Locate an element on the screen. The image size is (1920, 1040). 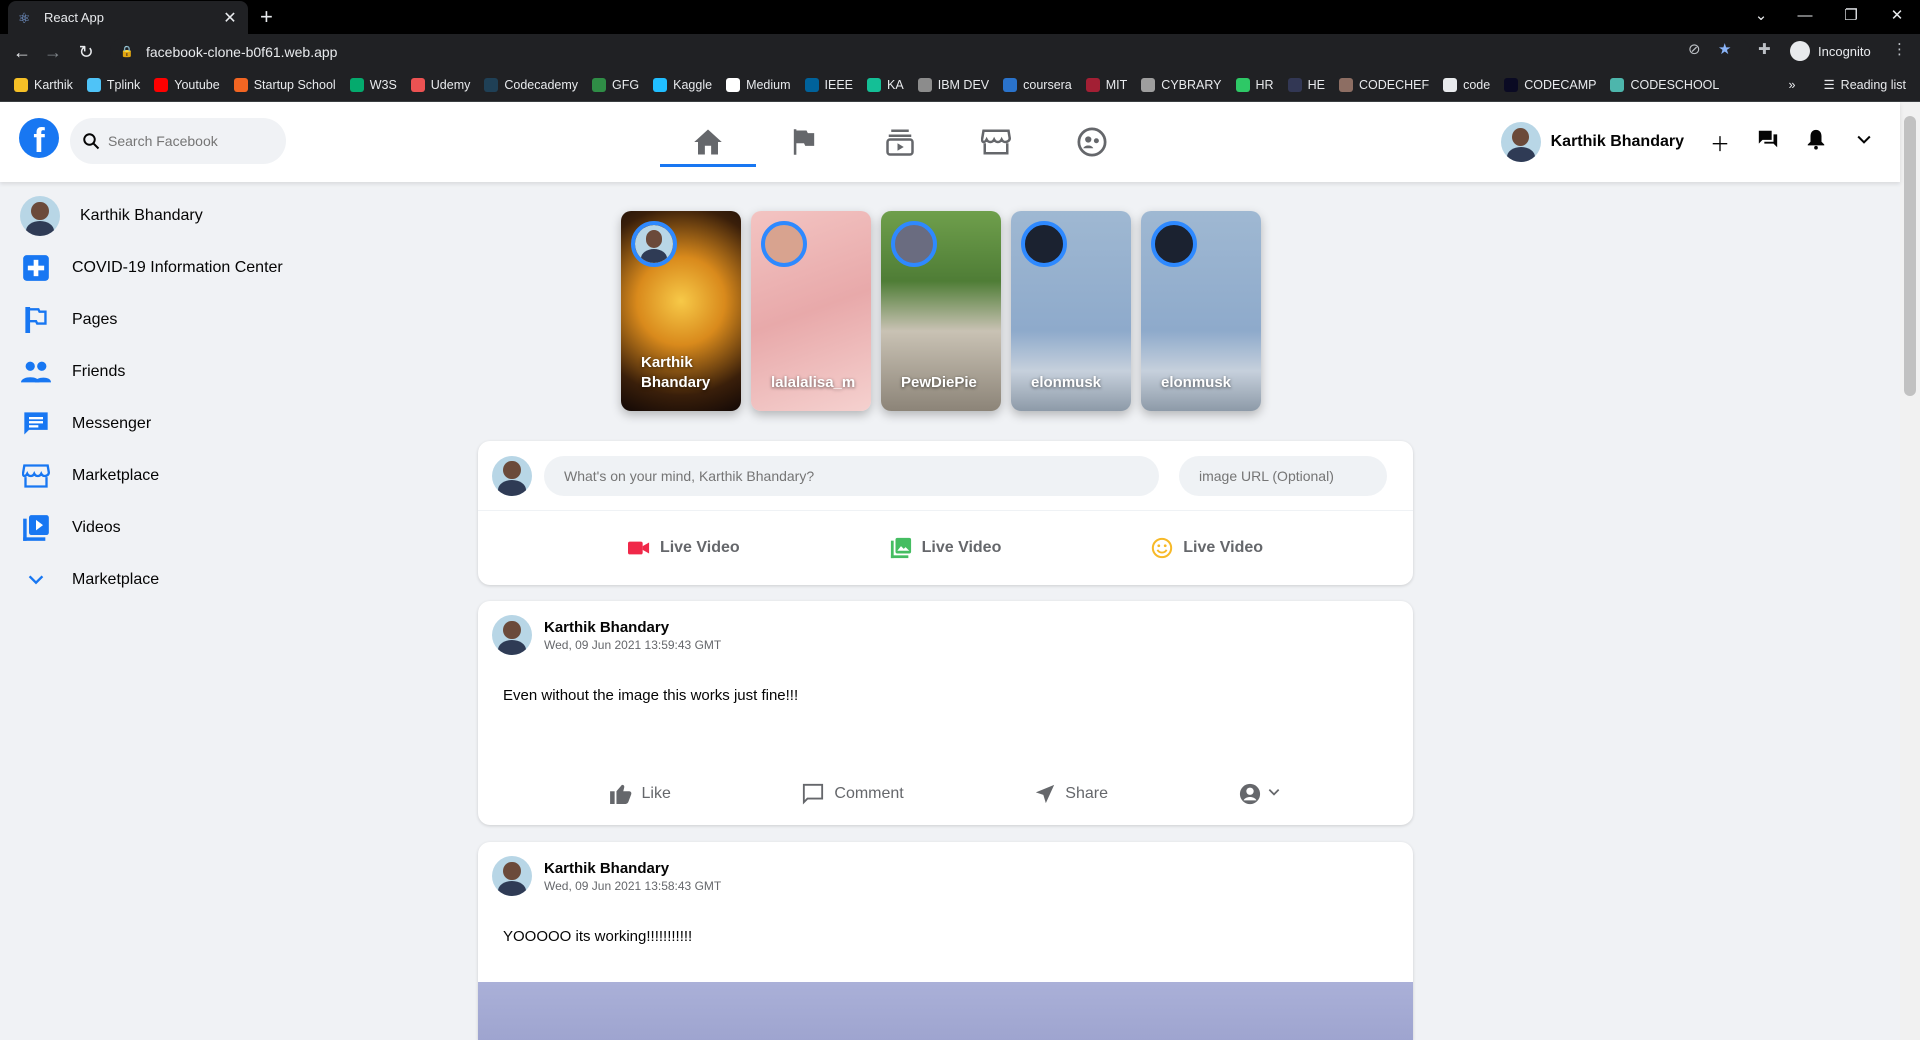
notifications-icon is located at coordinates (1816, 142).